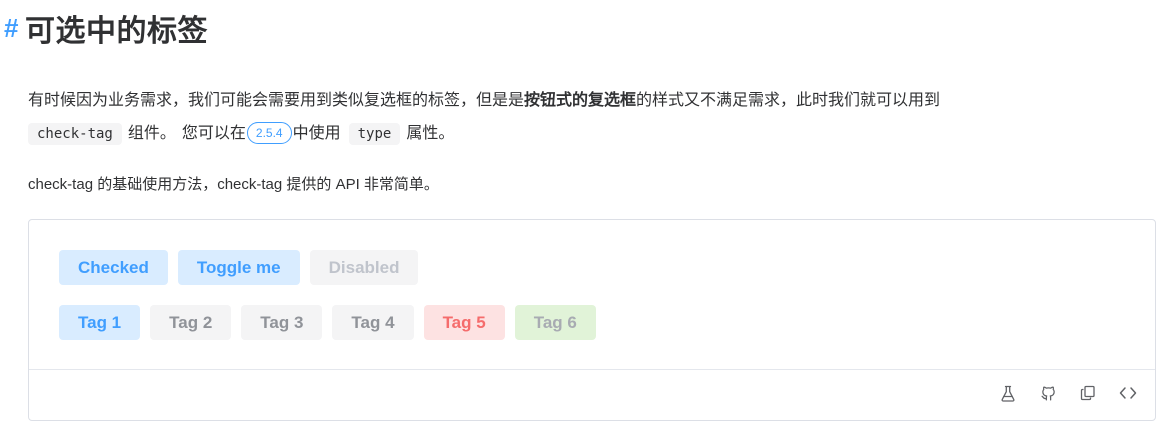 This screenshot has height=426, width=1165. I want to click on tag-row-basic: Checked Toggle me Disabled, so click(239, 267).